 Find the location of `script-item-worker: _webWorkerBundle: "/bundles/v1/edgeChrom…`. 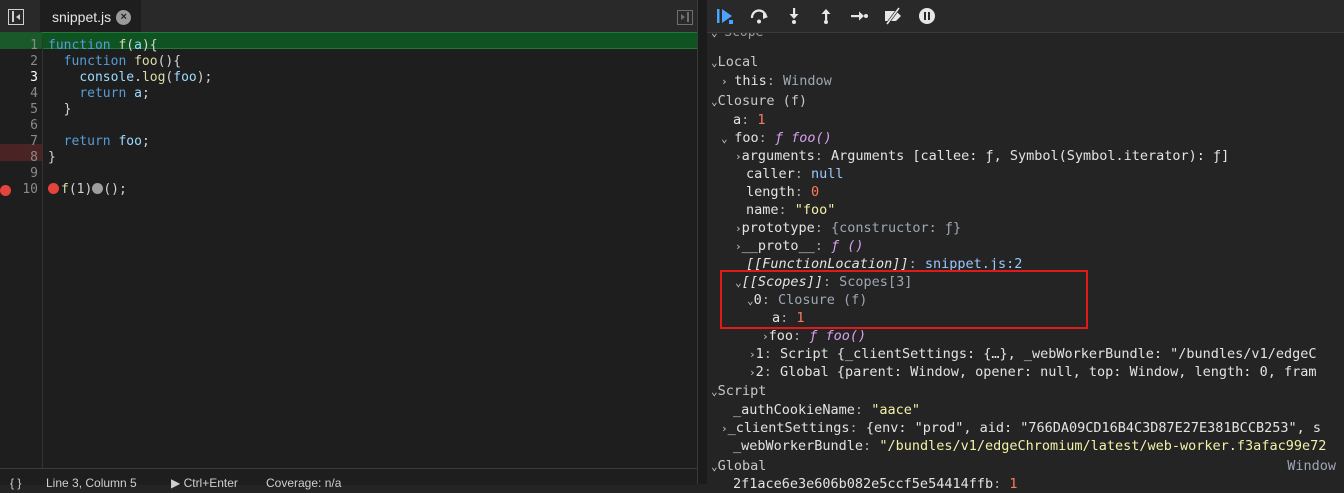

script-item-worker: _webWorkerBundle: "/bundles/v1/edgeChrom… is located at coordinates (1030, 446).